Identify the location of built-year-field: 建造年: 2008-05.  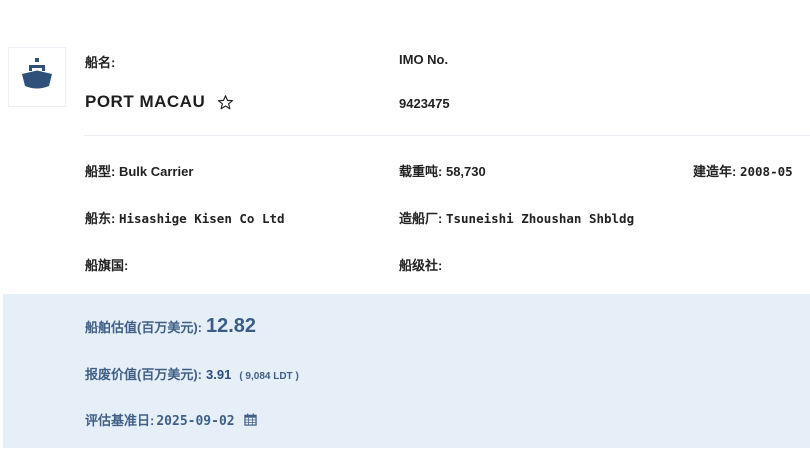
(743, 170).